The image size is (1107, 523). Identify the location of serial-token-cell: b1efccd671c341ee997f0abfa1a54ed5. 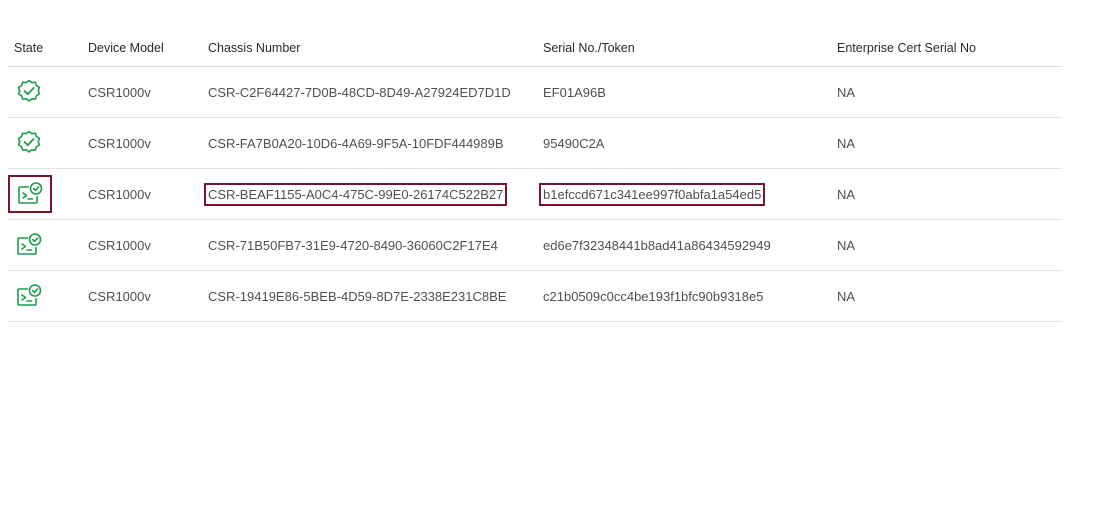
(652, 194).